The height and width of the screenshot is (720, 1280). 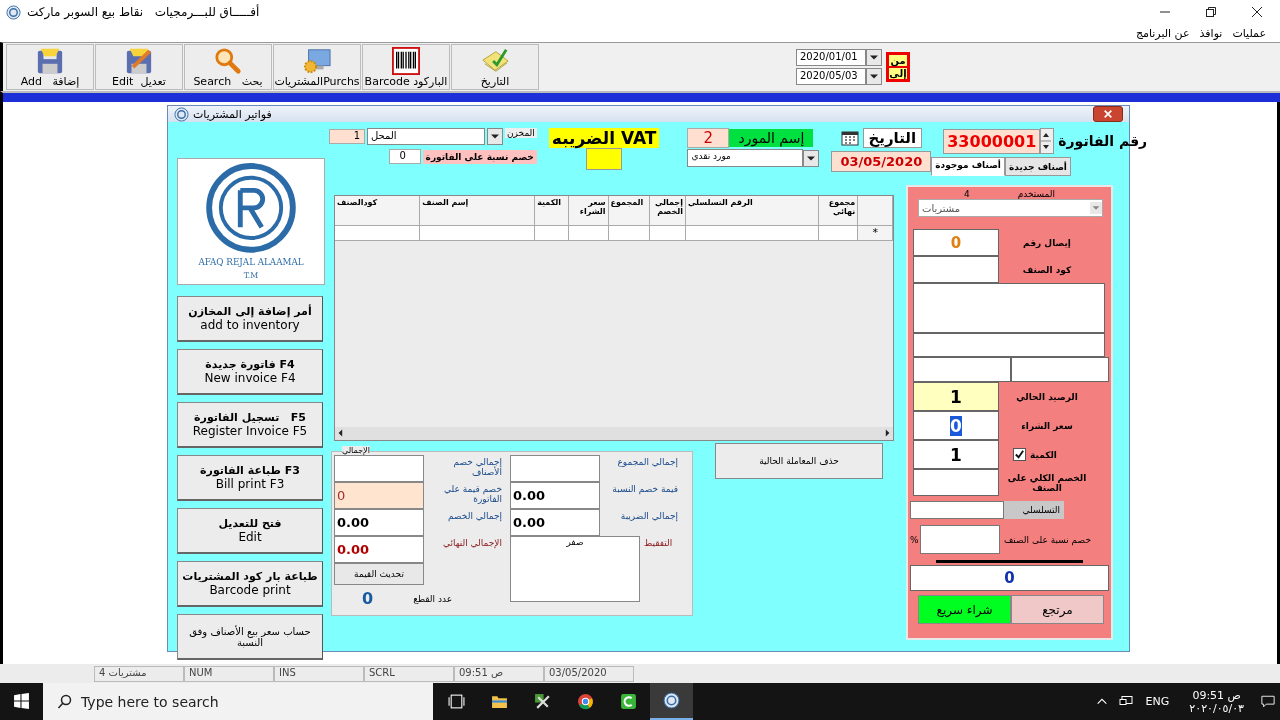 What do you see at coordinates (317, 67) in the screenshot?
I see `toolbar-button: المشترياتPurchs` at bounding box center [317, 67].